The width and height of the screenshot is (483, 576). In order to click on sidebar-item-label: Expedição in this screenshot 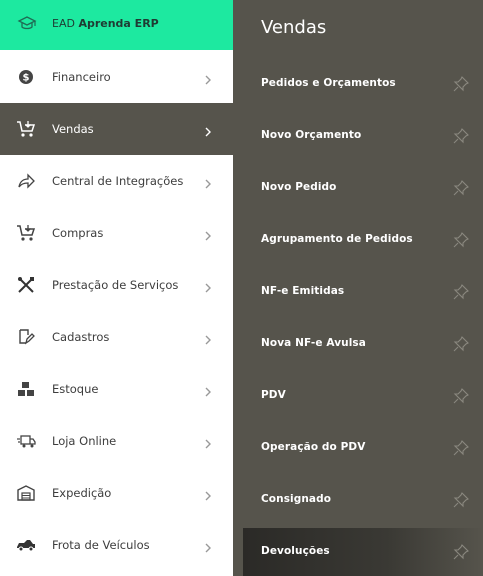, I will do `click(82, 493)`.